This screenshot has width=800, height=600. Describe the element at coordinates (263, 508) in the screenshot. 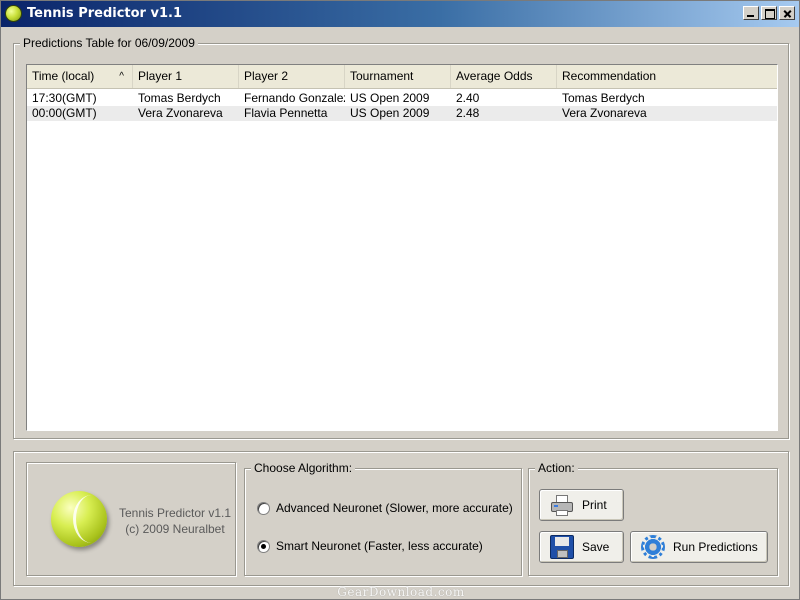

I see `radio-button` at that location.